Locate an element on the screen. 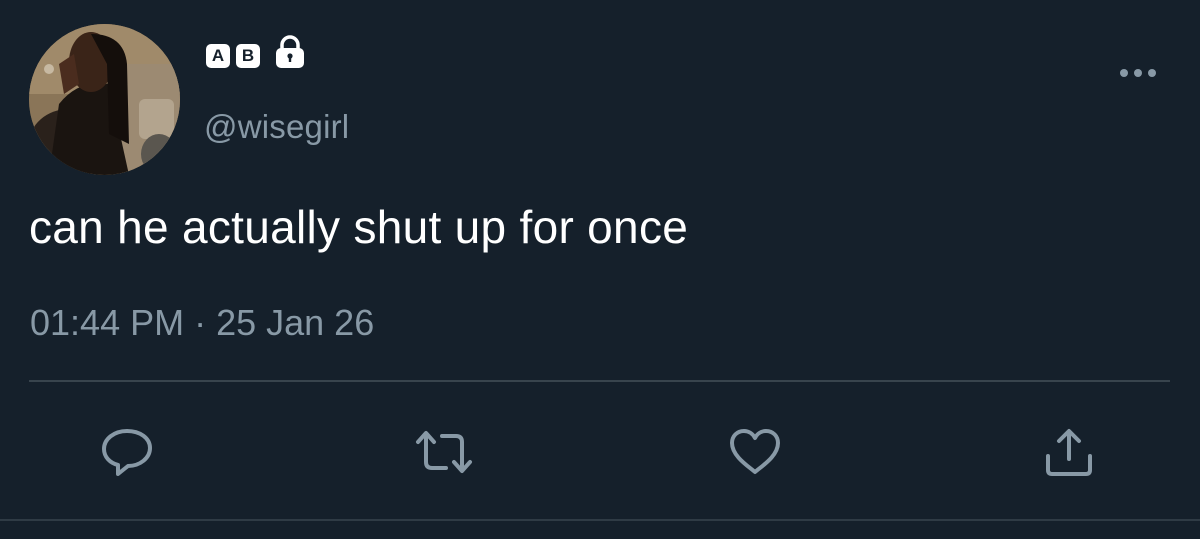  heart-icon is located at coordinates (755, 451).